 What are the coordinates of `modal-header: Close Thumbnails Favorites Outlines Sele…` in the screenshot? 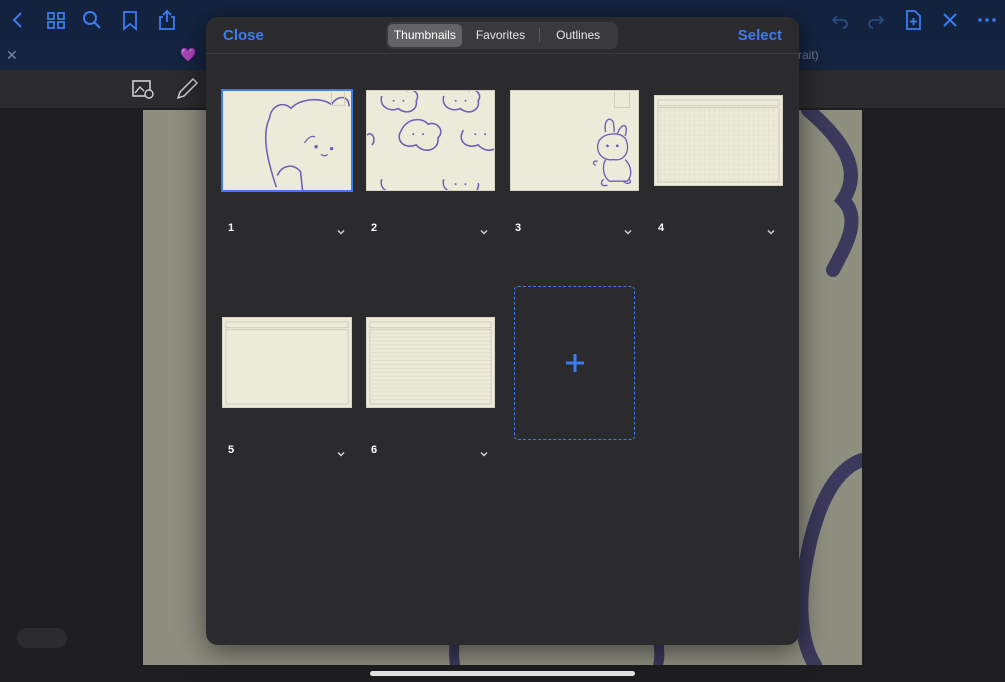 It's located at (502, 35).